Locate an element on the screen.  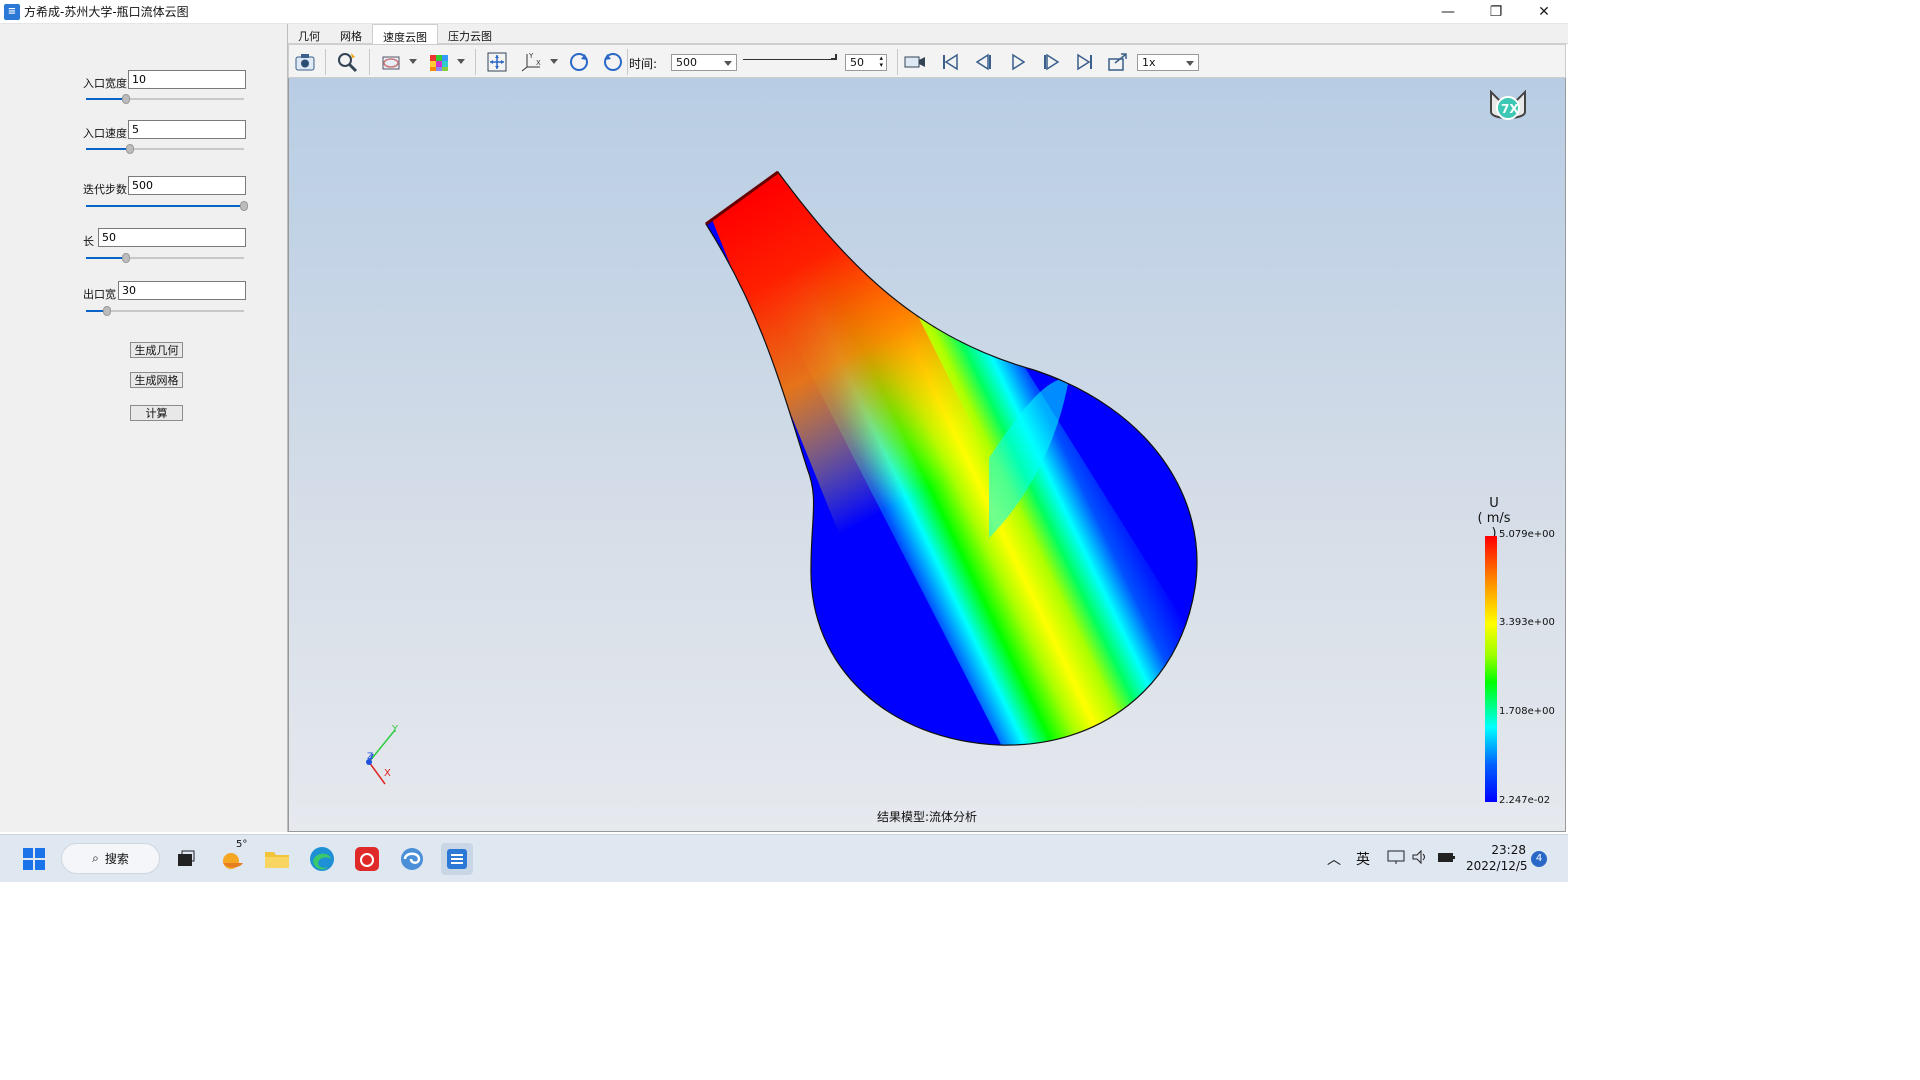
axes-icon: YX is located at coordinates (532, 62).